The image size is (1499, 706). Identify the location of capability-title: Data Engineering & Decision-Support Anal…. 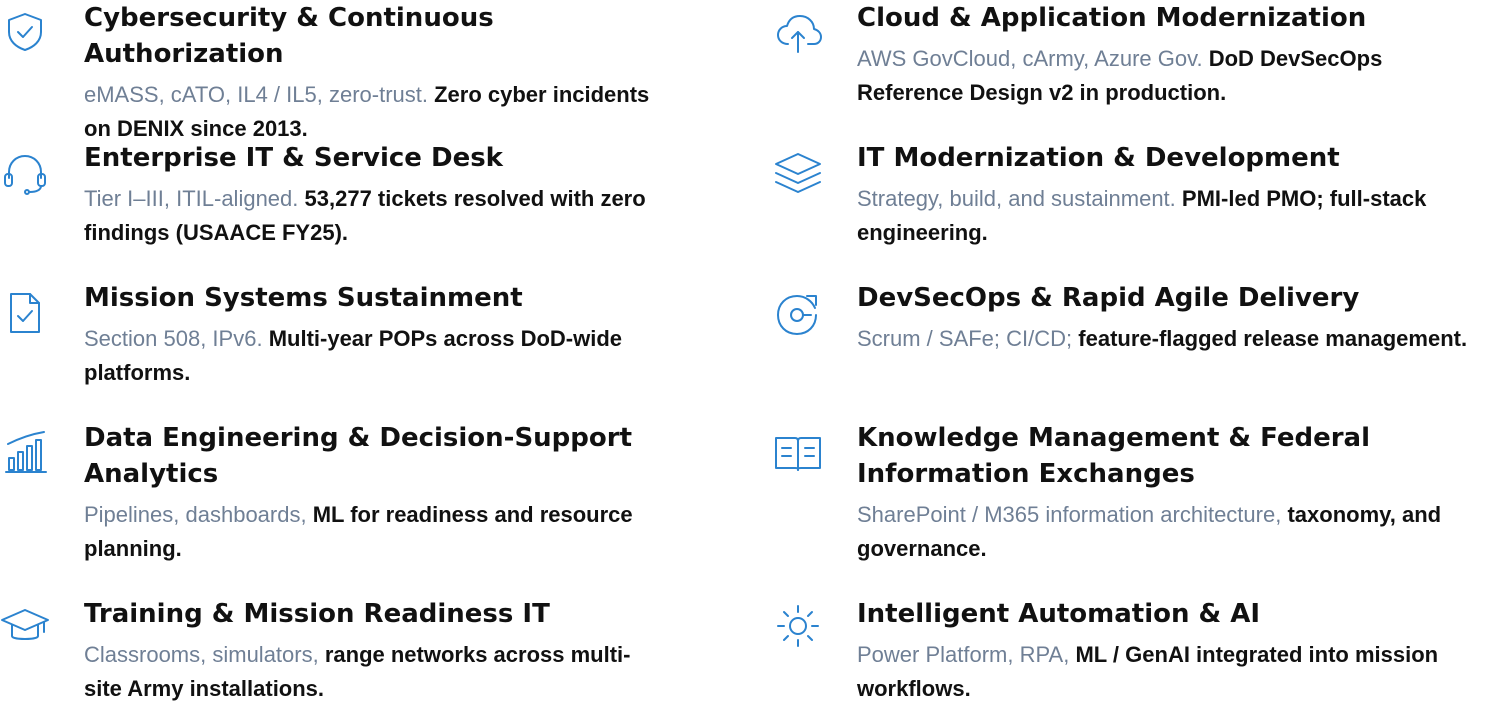
(358, 456).